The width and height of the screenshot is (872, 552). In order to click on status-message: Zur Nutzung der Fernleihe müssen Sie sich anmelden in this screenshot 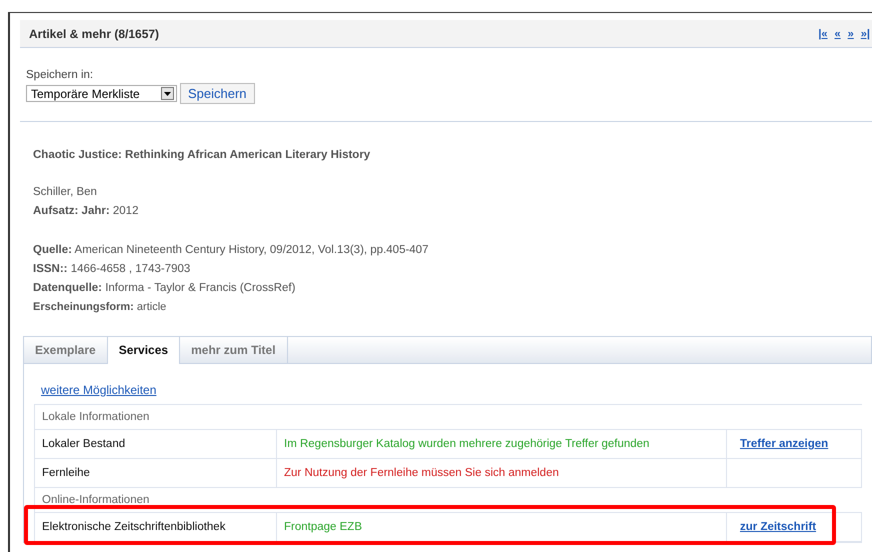, I will do `click(421, 473)`.